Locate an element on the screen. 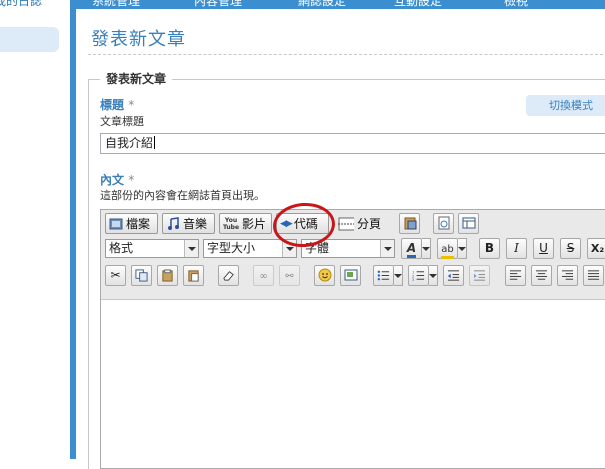  eraser-icon is located at coordinates (228, 276).